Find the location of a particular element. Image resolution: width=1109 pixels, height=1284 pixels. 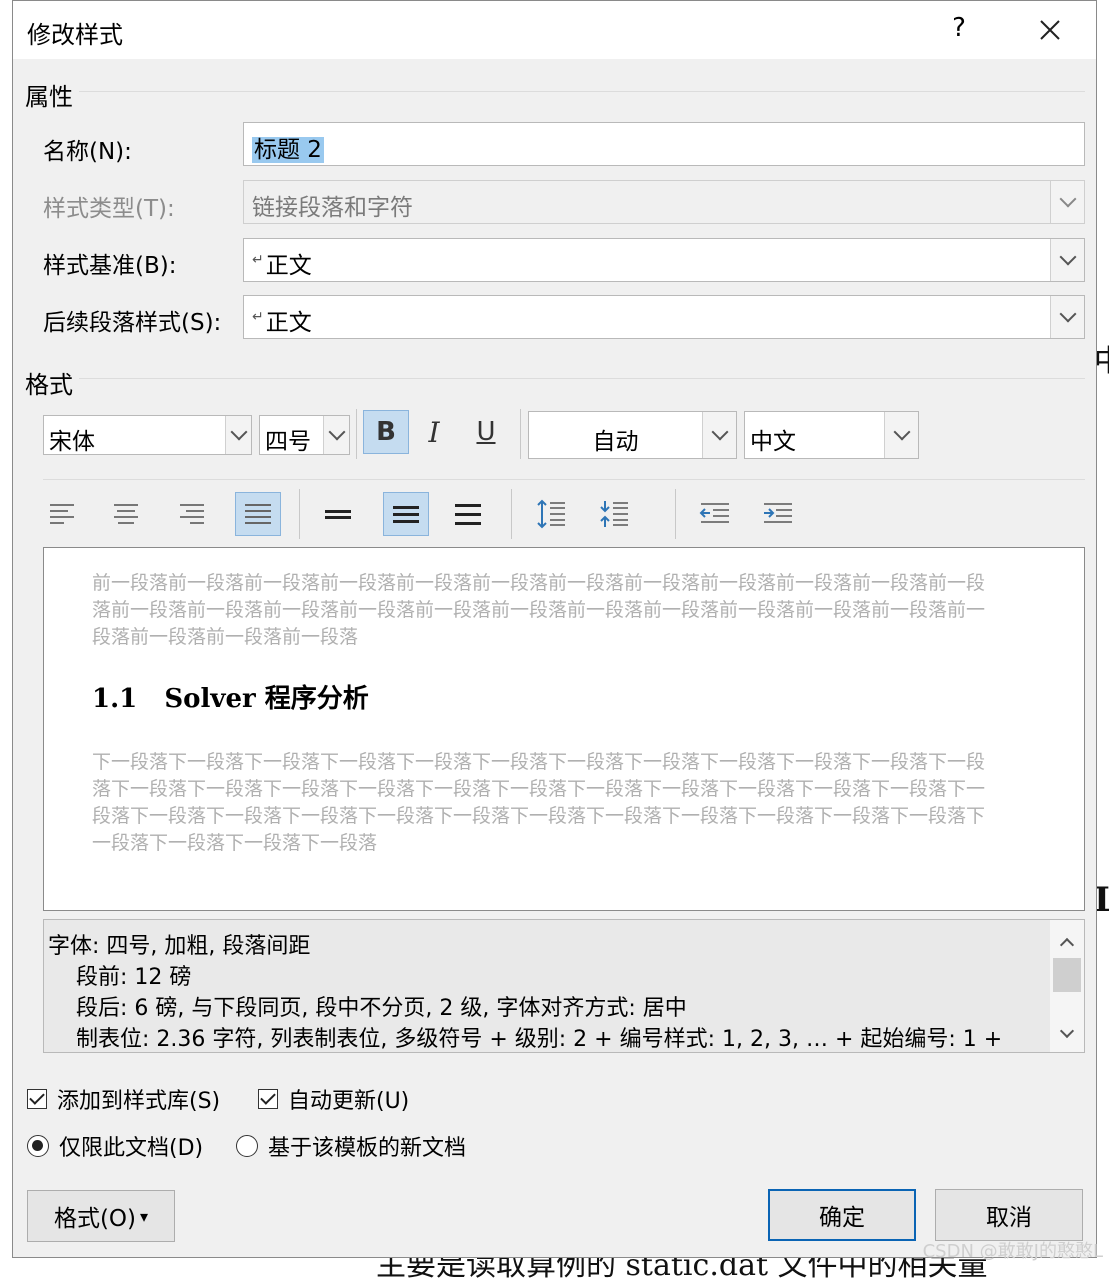

new-documents-radio: 基于该模板的新文档 is located at coordinates (351, 1146).